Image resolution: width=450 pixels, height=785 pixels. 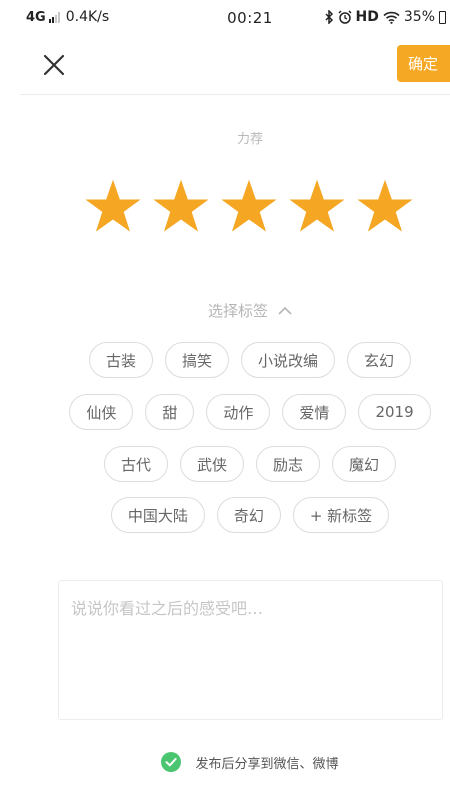 What do you see at coordinates (288, 464) in the screenshot?
I see `tag-chip: 励志` at bounding box center [288, 464].